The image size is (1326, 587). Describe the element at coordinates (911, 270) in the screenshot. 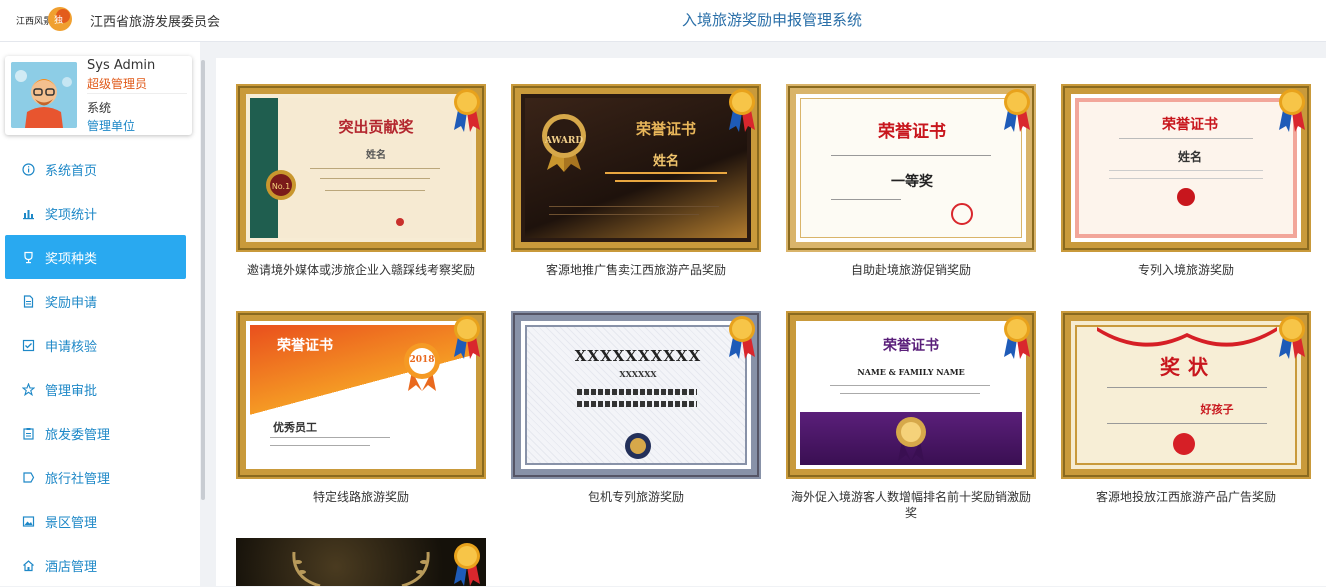

I see `award-caption: 自助赴境旅游促销奖励` at that location.